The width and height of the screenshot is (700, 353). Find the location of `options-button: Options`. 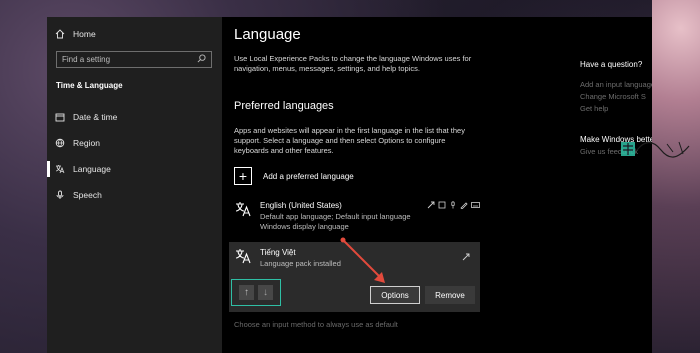

options-button: Options is located at coordinates (395, 295).